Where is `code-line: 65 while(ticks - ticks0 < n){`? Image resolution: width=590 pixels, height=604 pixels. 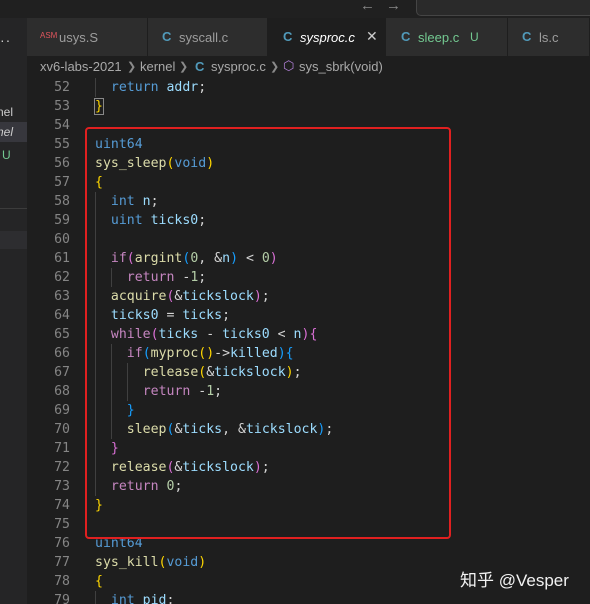 code-line: 65 while(ticks - ticks0 < n){ is located at coordinates (308, 334).